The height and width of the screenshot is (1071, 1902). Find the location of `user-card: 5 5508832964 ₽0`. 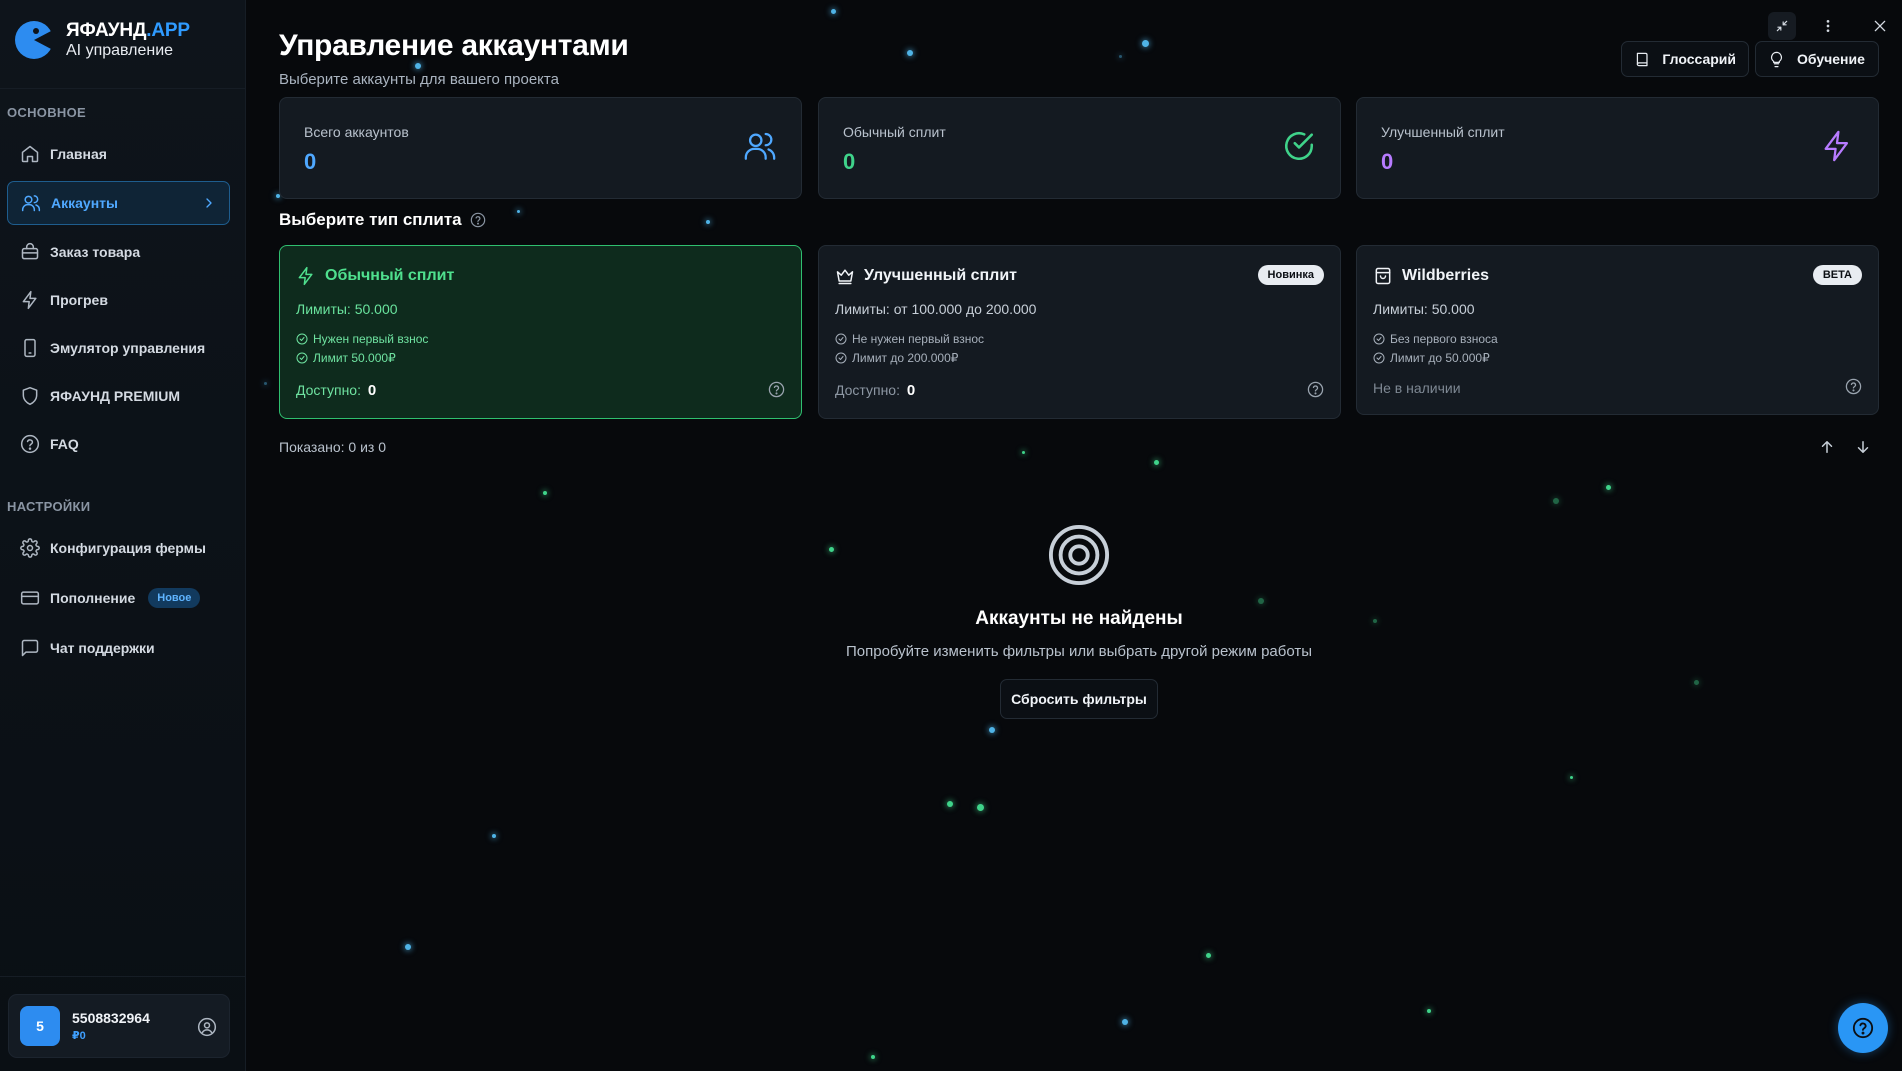

user-card: 5 5508832964 ₽0 is located at coordinates (119, 1026).